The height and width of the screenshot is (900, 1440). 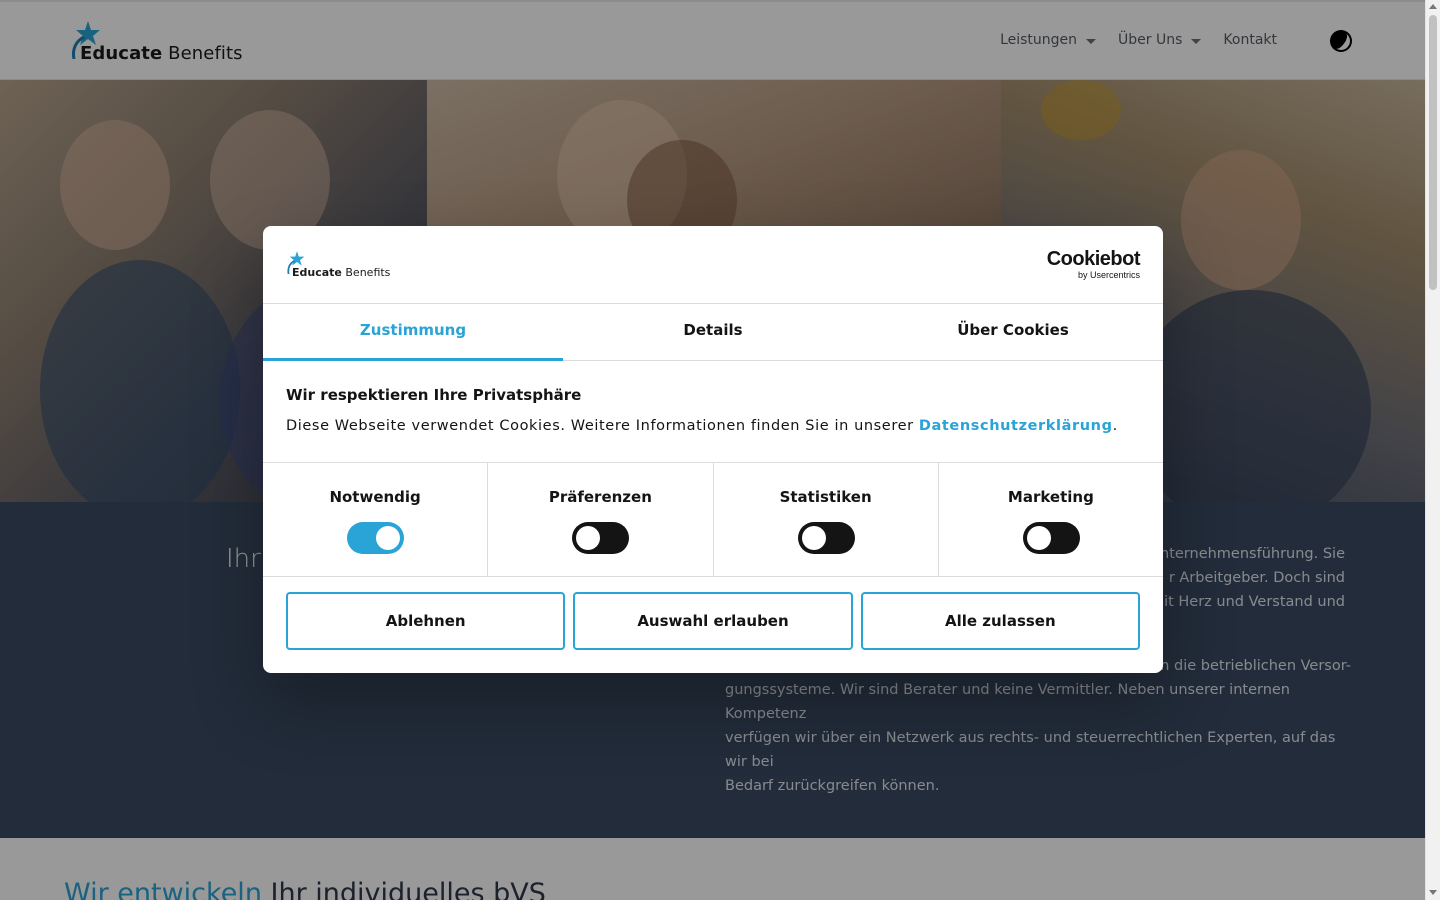 I want to click on deny-button: Ablehnen, so click(x=426, y=621).